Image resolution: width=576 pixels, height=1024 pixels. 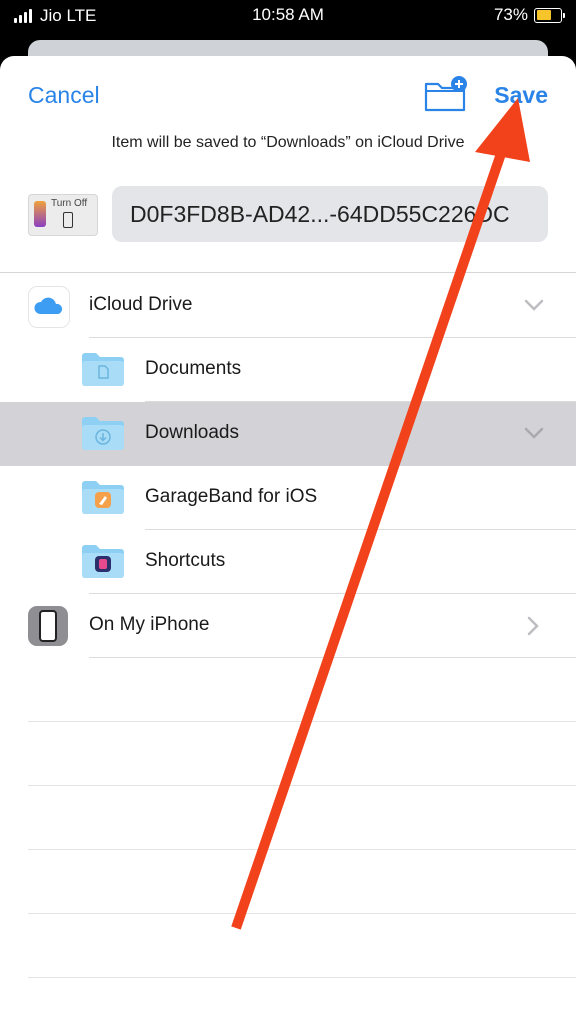 What do you see at coordinates (288, 562) in the screenshot?
I see `location-row-shortcuts: Shortcuts` at bounding box center [288, 562].